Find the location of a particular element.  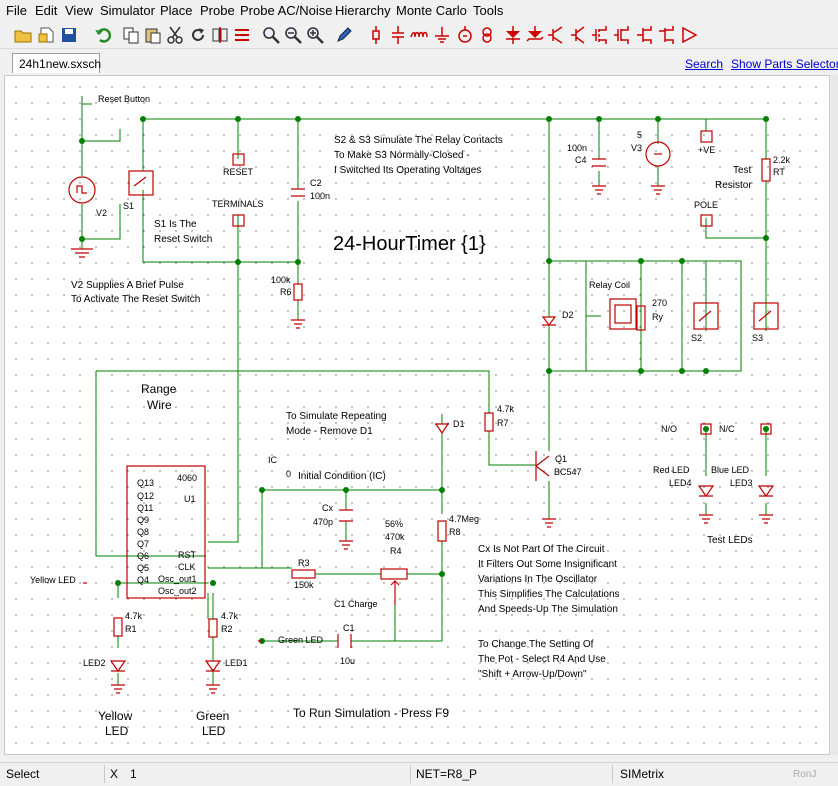

label-rt: RT is located at coordinates (779, 172).